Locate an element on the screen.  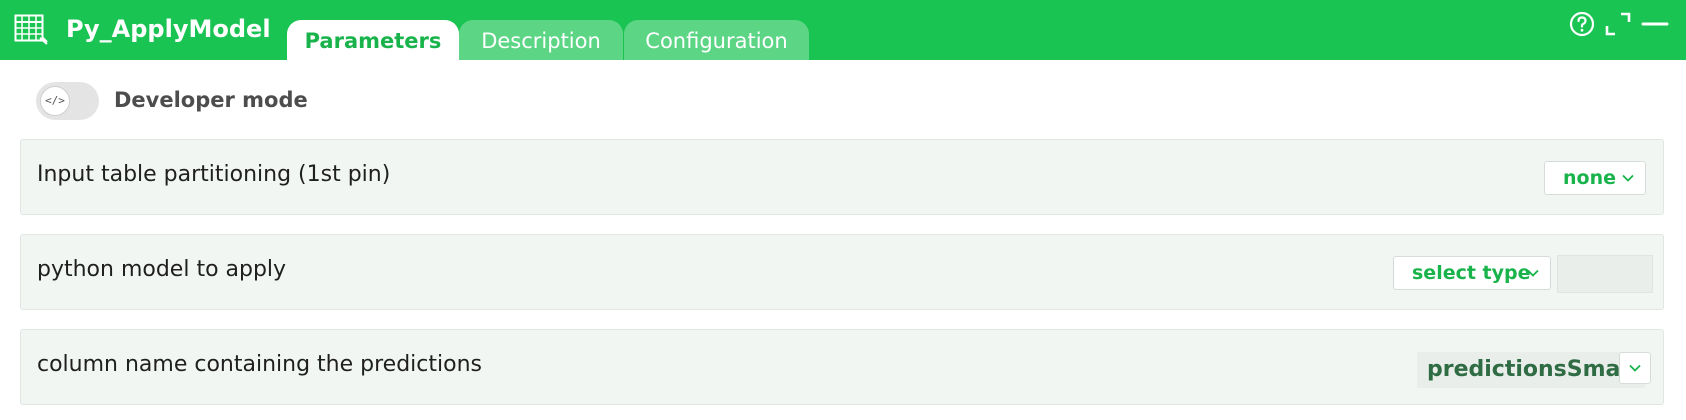
param-label: python model to apply is located at coordinates (162, 269).